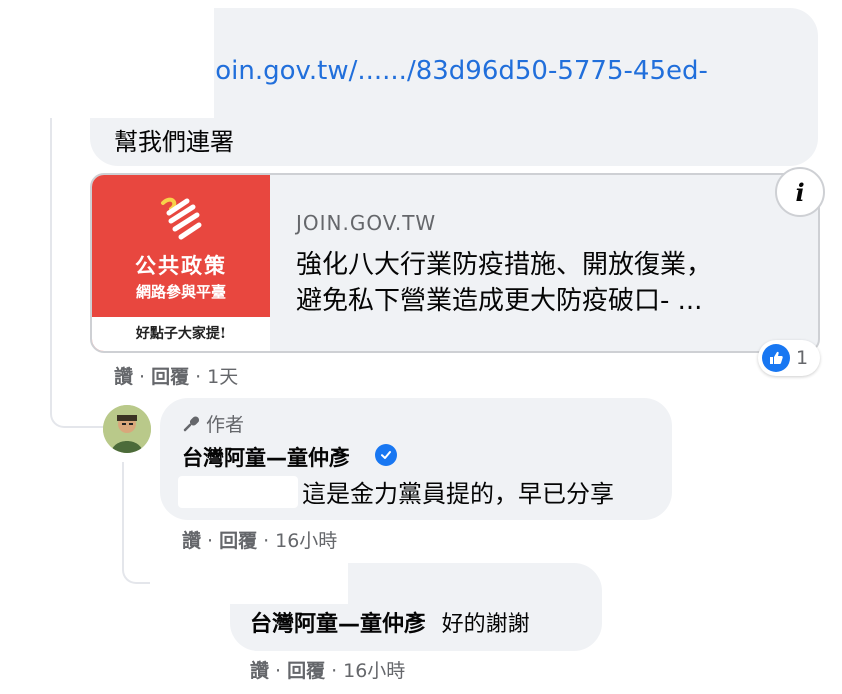 The width and height of the screenshot is (842, 694). Describe the element at coordinates (458, 71) in the screenshot. I see `petition-link: join.gov.tw/....../83d96d50-5775-45ed-` at that location.